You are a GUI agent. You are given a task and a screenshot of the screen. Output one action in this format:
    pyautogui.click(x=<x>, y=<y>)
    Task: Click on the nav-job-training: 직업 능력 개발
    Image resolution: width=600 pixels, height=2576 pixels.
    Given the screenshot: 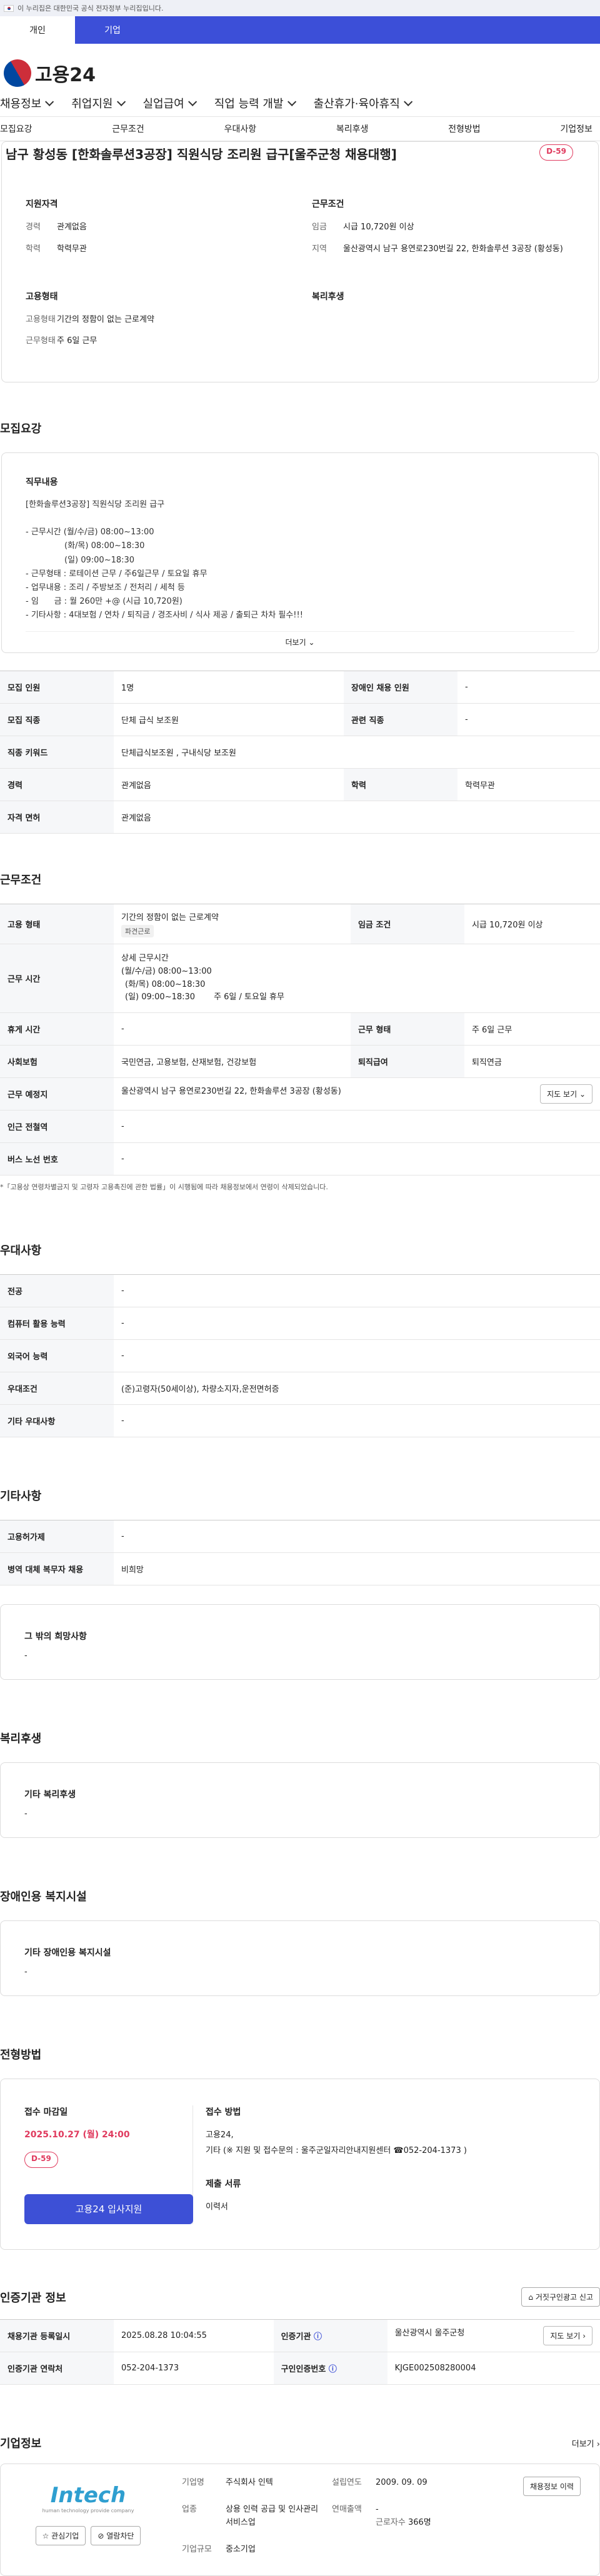 What is the action you would take?
    pyautogui.click(x=254, y=103)
    